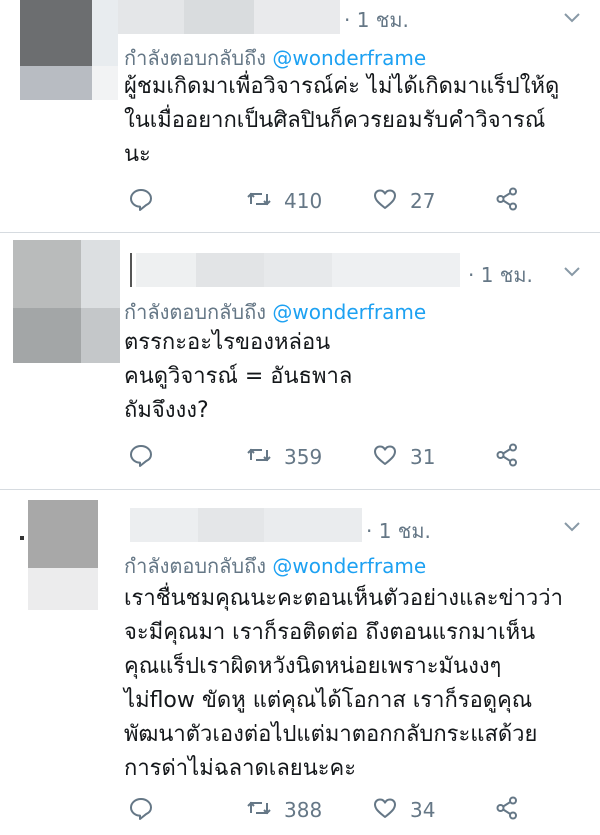 The image size is (600, 835). I want to click on like-count: 27, so click(423, 201).